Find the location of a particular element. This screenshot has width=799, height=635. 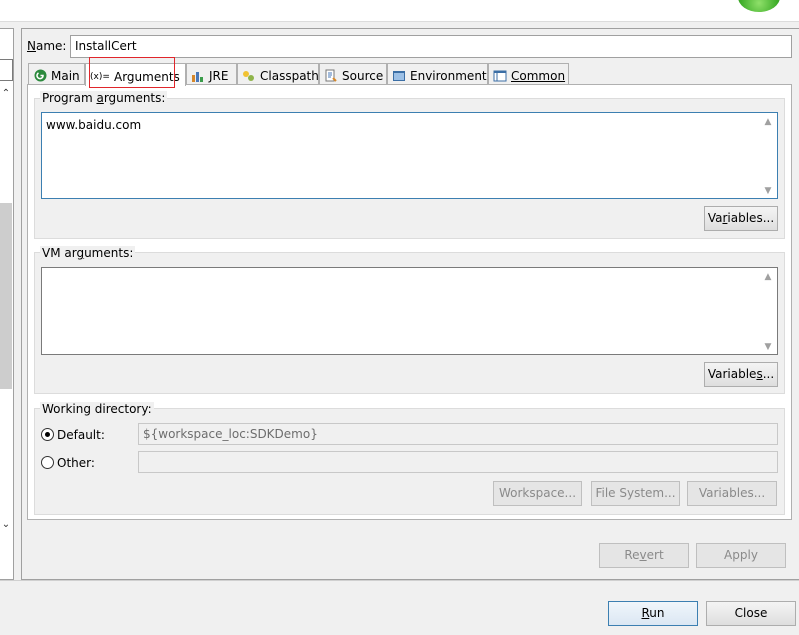

working-directory-label: Working directory: is located at coordinates (97, 409).